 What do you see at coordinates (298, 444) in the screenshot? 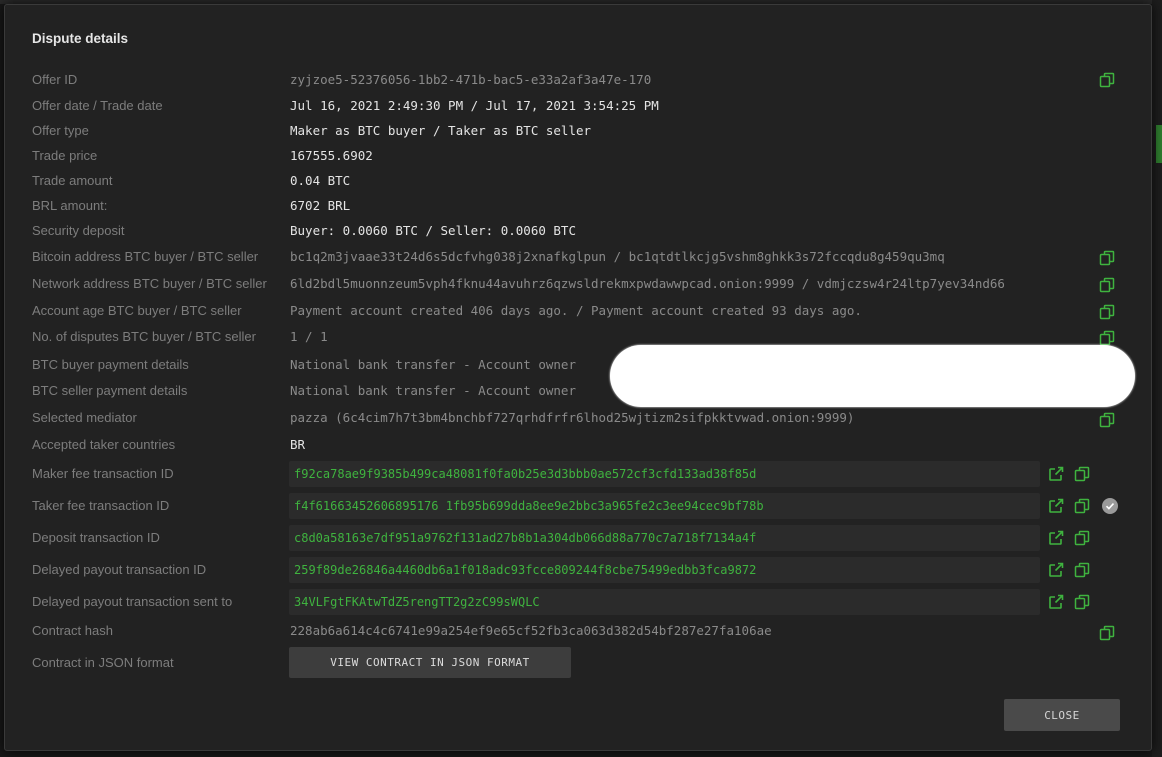
I see `value-accepted-taker-countries: BR` at bounding box center [298, 444].